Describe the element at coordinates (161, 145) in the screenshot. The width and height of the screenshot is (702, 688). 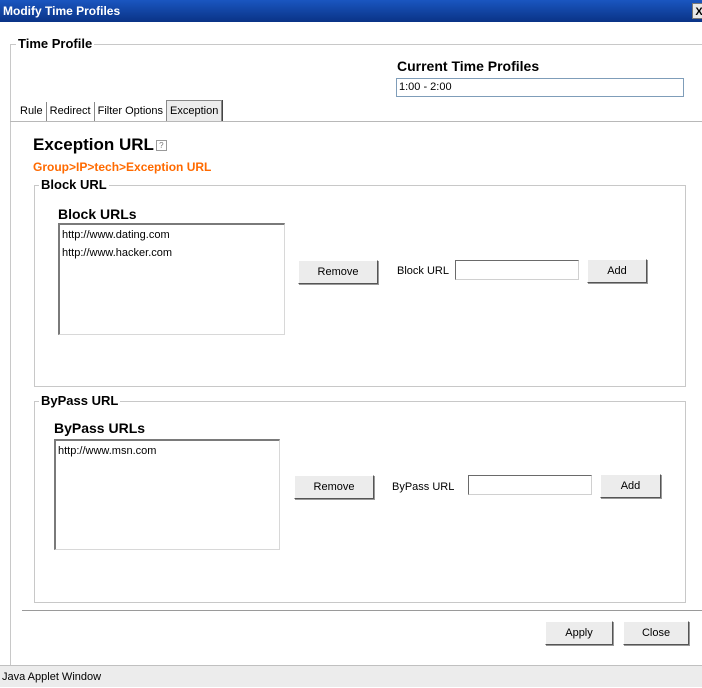
I see `help-icon: ?` at that location.